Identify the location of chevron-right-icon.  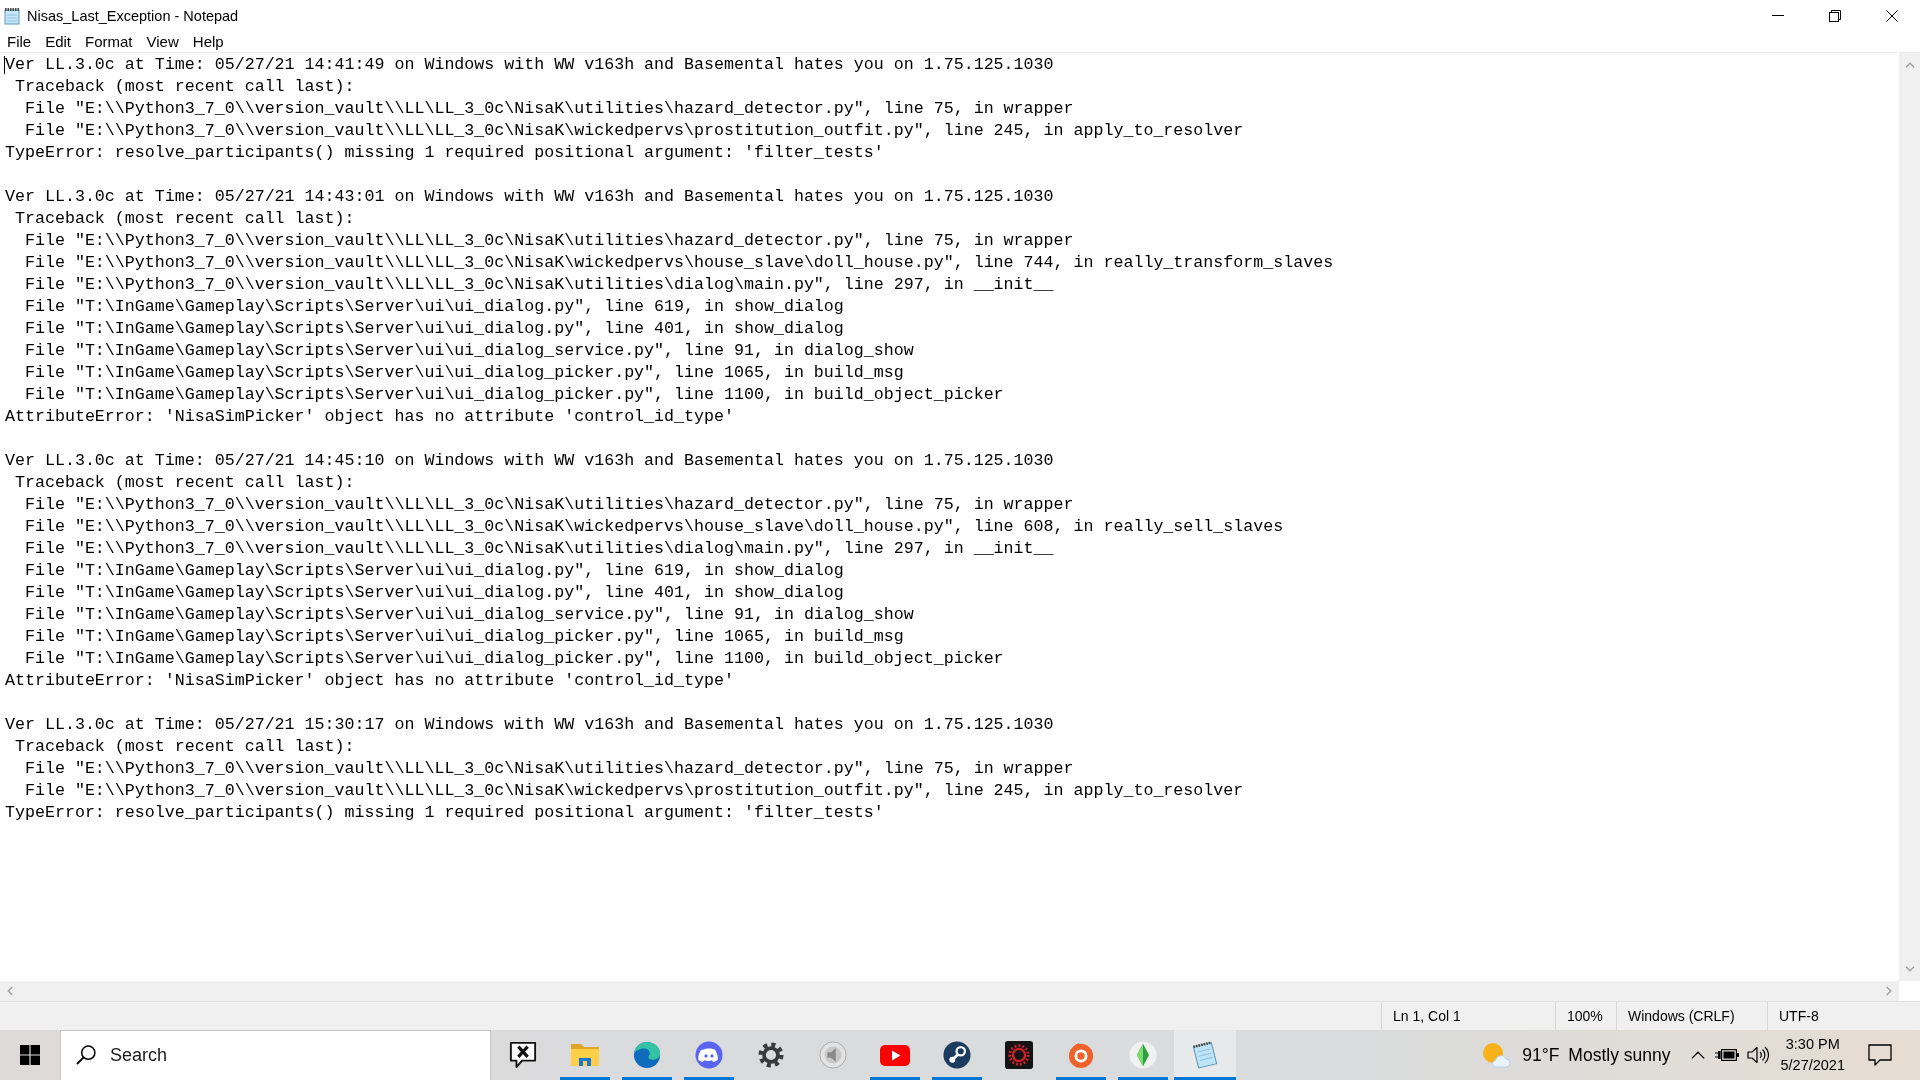
(1889, 991).